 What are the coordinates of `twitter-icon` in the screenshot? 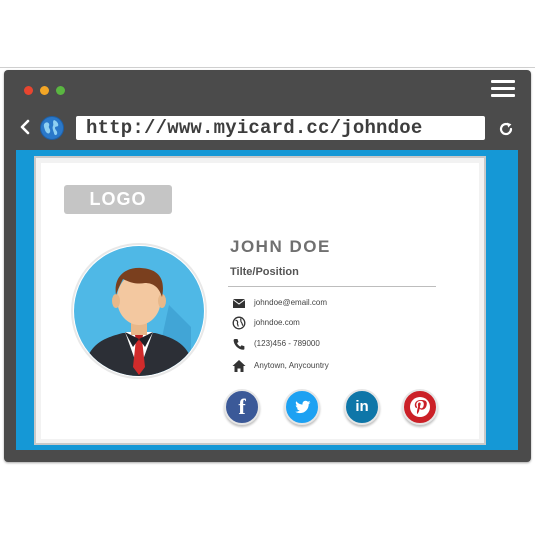 It's located at (303, 407).